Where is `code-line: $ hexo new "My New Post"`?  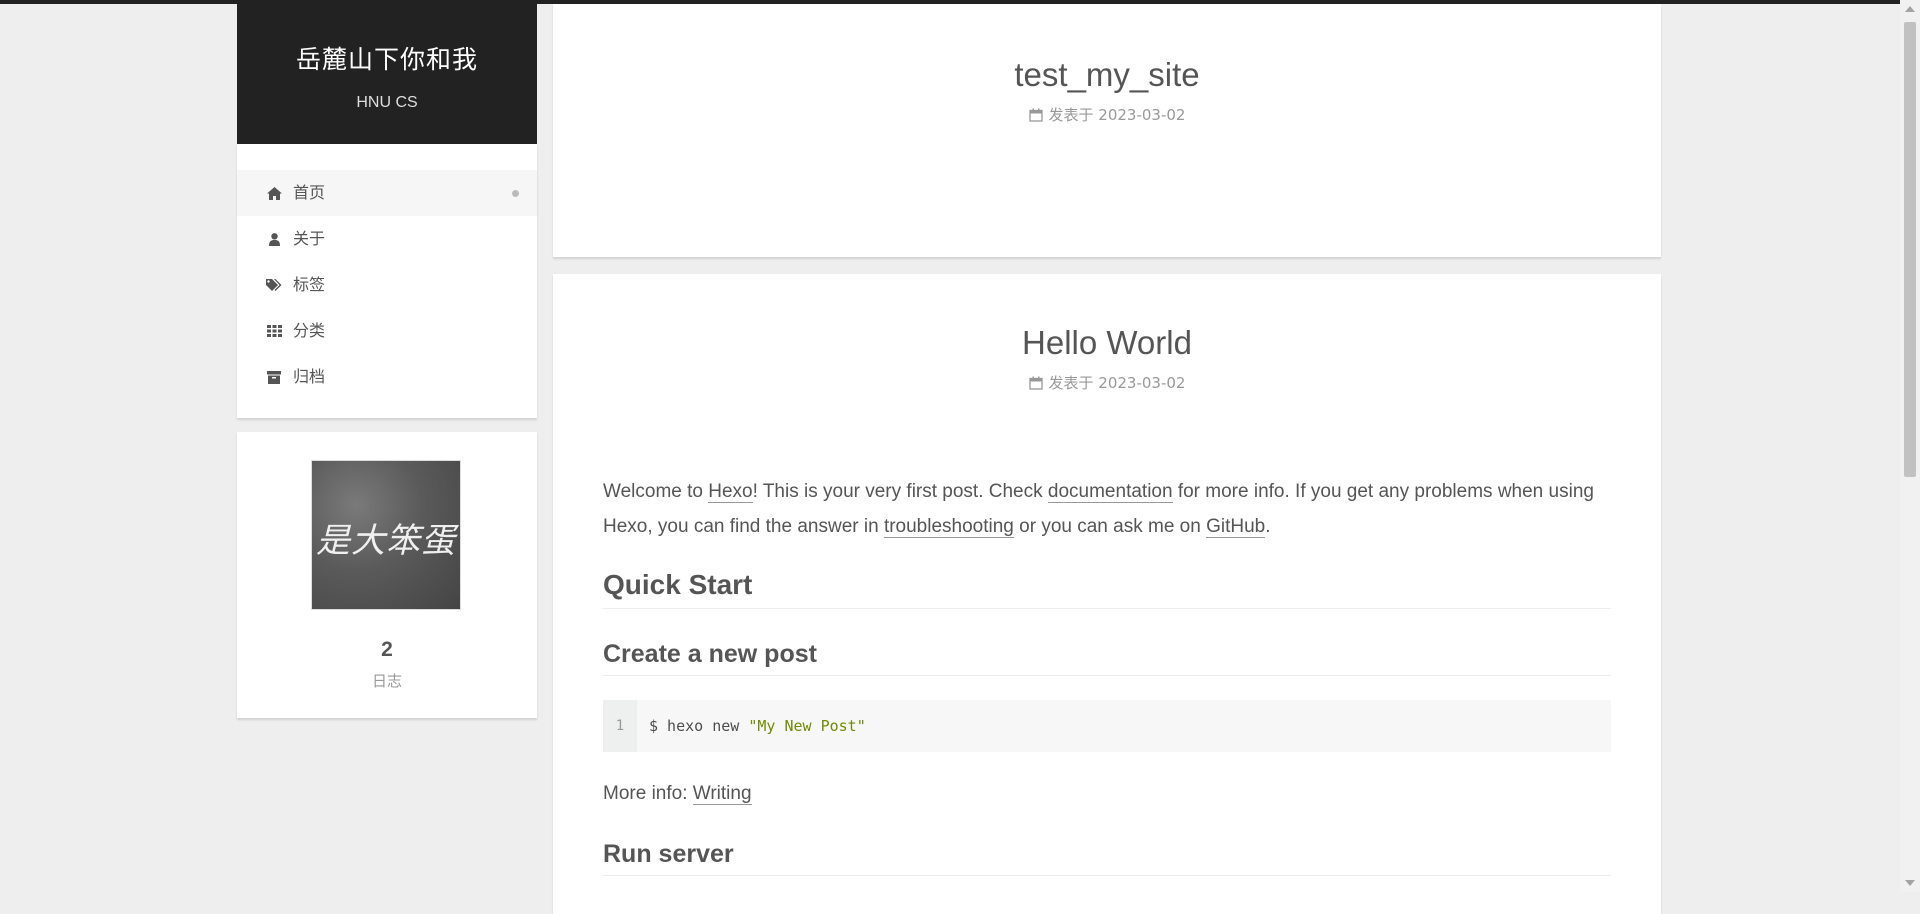 code-line: $ hexo new "My New Post" is located at coordinates (751, 726).